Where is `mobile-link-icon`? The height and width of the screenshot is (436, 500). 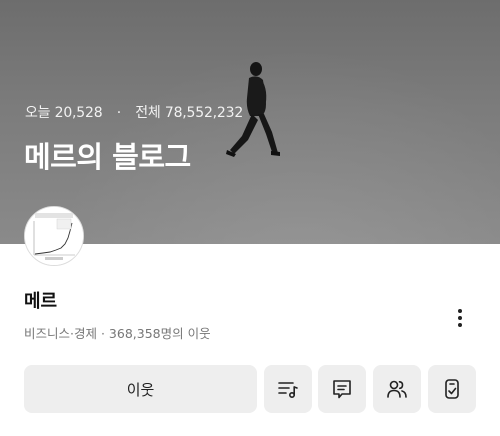
mobile-link-icon is located at coordinates (452, 389).